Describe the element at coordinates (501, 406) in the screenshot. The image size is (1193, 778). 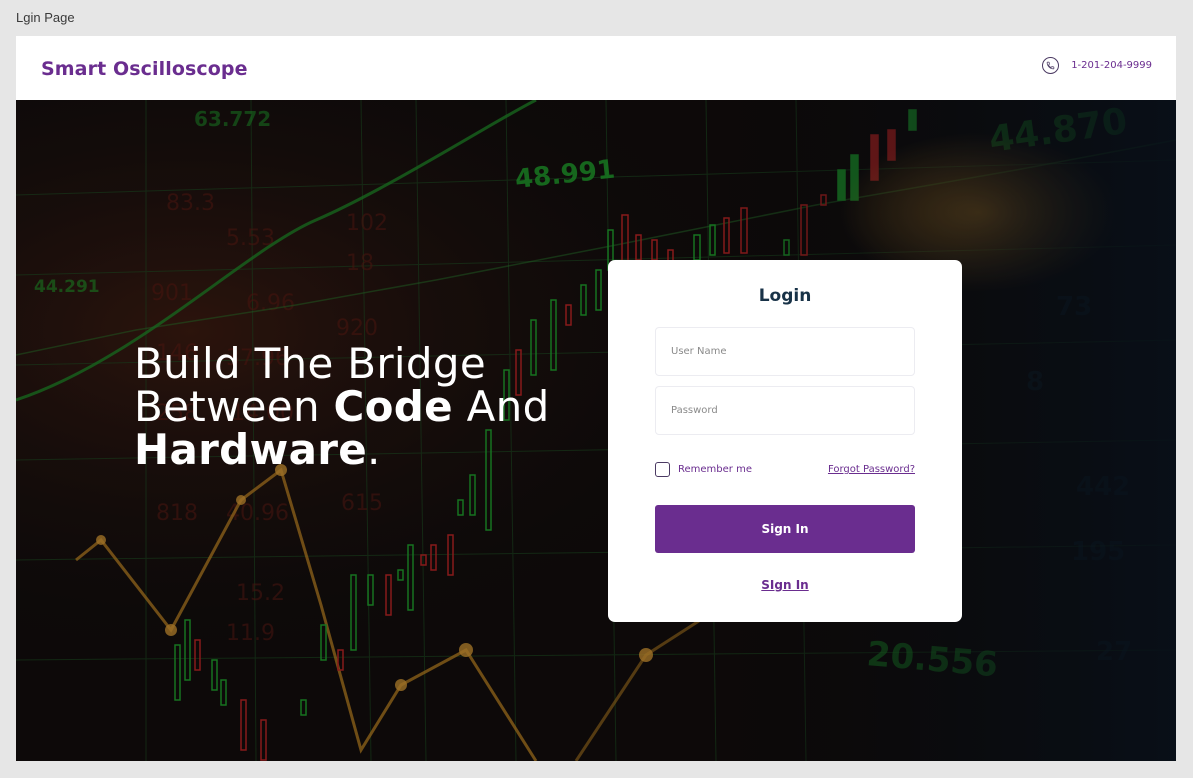
I see `headline-text: And` at that location.